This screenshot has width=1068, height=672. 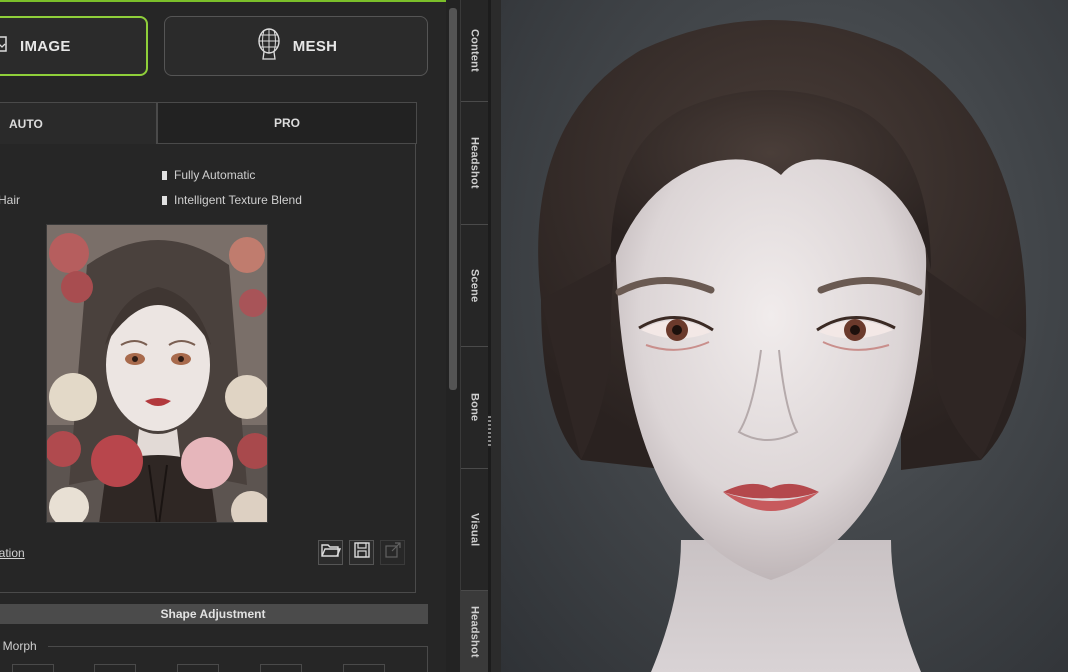 I want to click on tab-auto: AUTO, so click(x=78, y=123).